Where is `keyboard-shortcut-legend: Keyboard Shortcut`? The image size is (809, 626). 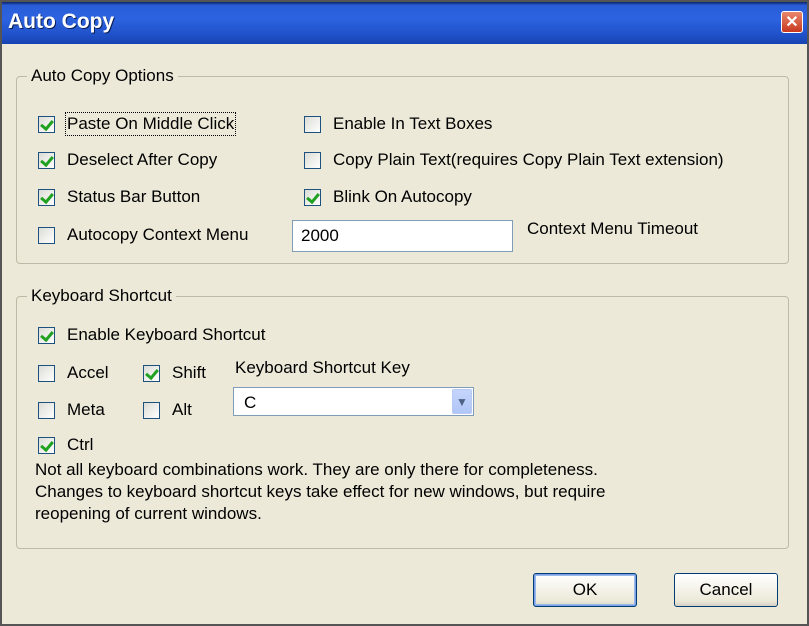
keyboard-shortcut-legend: Keyboard Shortcut is located at coordinates (101, 295).